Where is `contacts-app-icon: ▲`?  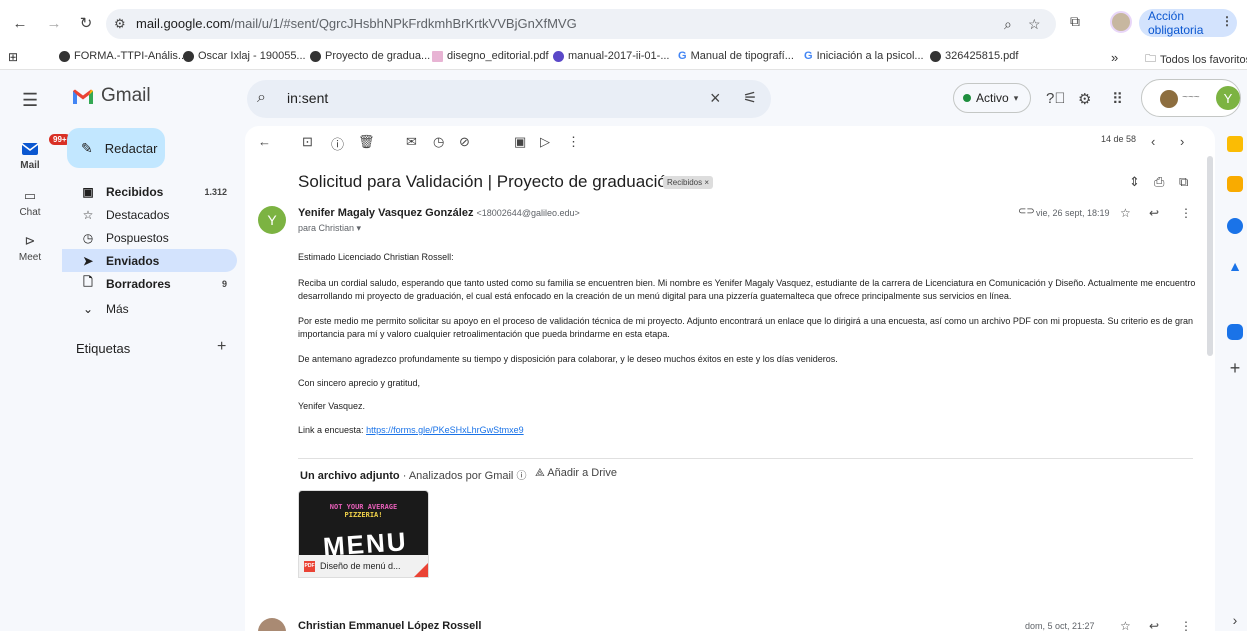
contacts-app-icon: ▲ is located at coordinates (1235, 266).